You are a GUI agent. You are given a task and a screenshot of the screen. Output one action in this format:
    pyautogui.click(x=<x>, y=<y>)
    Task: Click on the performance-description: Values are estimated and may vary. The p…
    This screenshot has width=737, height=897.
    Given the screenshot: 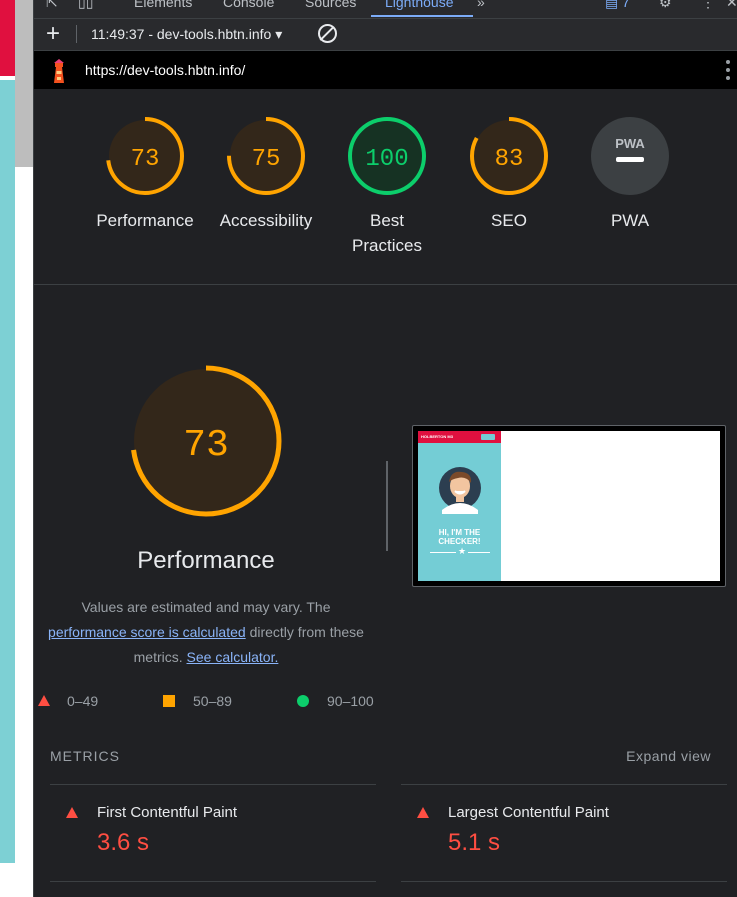 What is the action you would take?
    pyautogui.click(x=206, y=632)
    